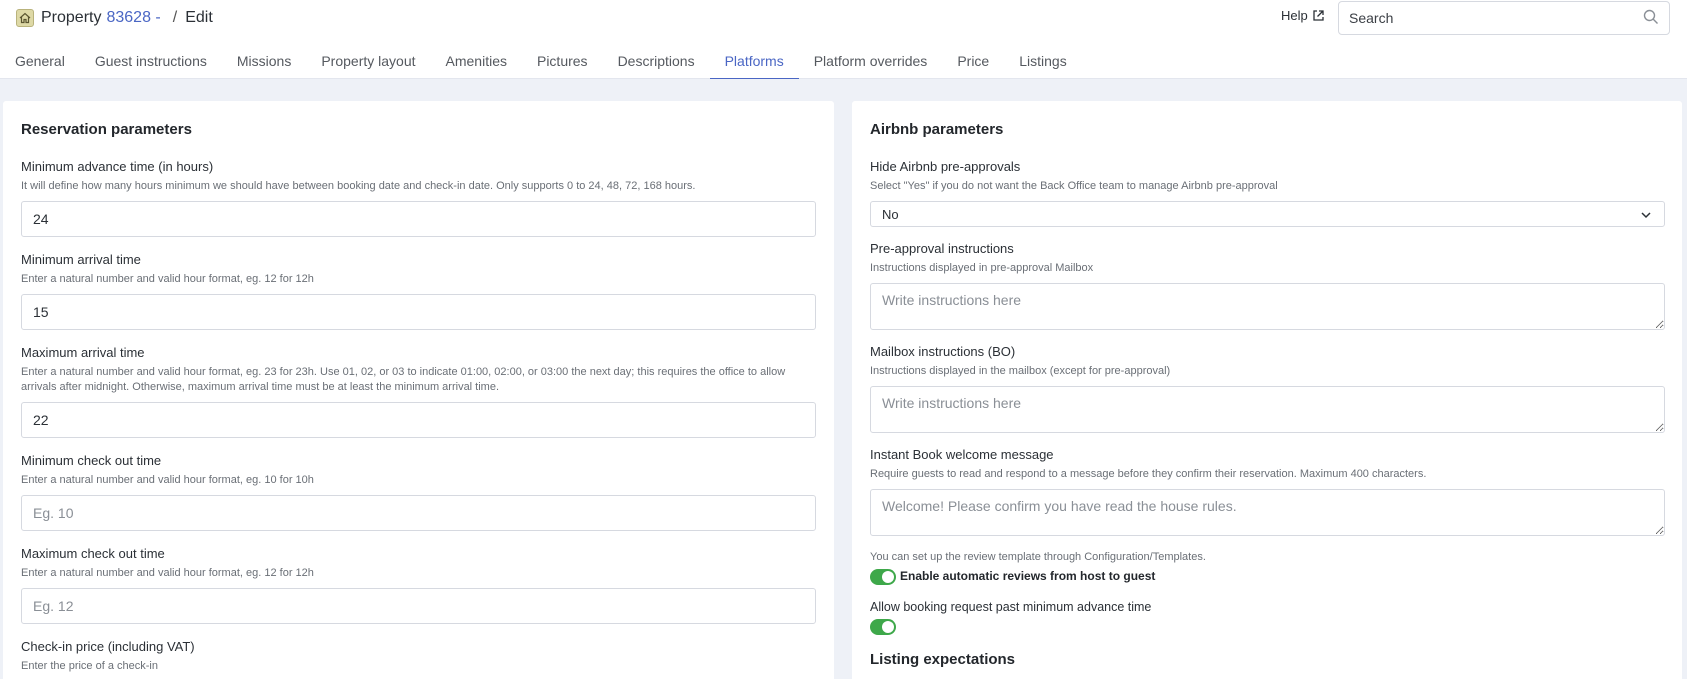  I want to click on search-input, so click(1484, 18).